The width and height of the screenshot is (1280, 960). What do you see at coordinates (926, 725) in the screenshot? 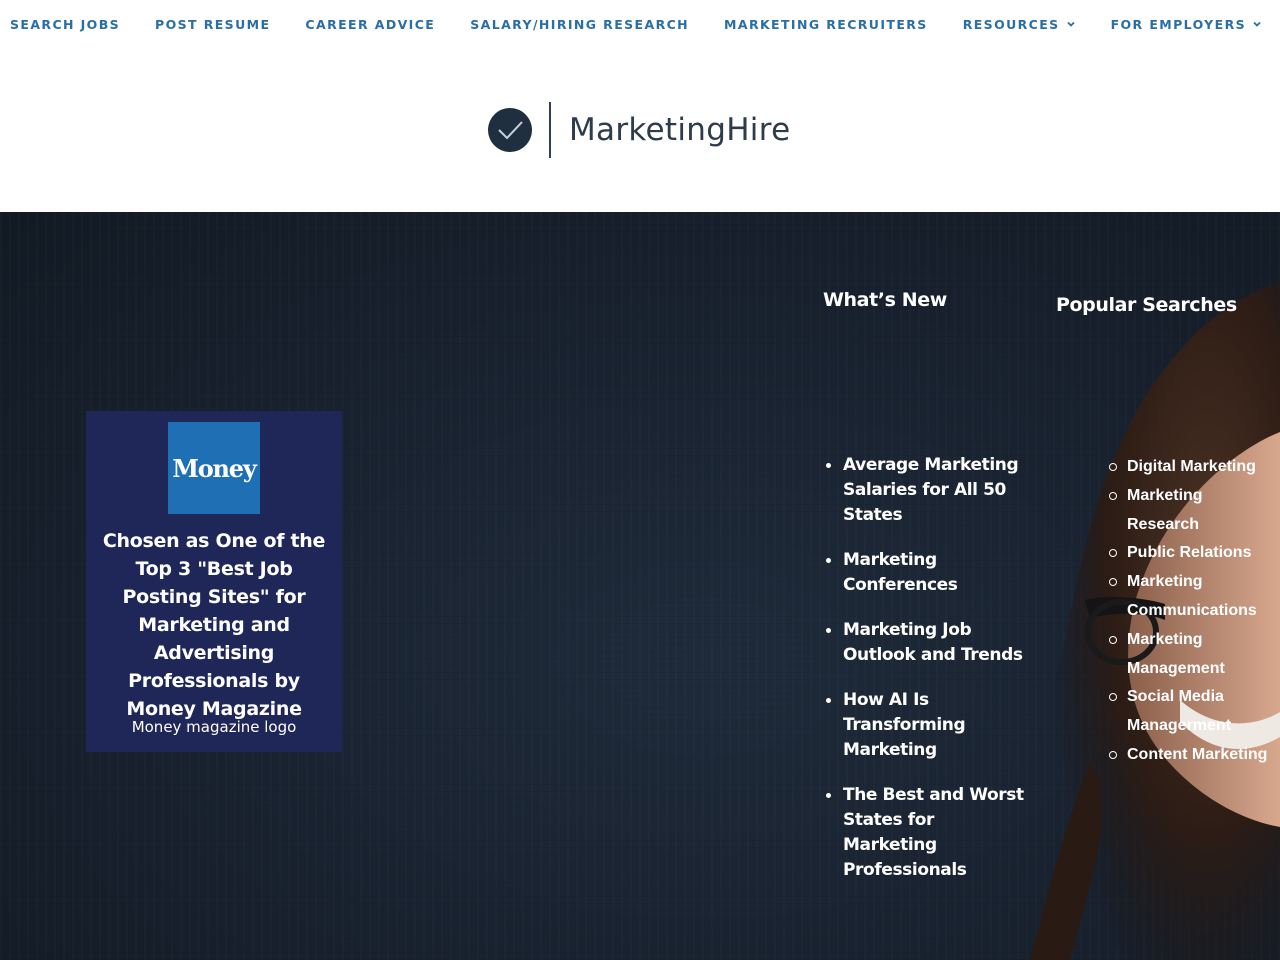
I see `whats-new-link: How AI Is Transforming Marketing` at bounding box center [926, 725].